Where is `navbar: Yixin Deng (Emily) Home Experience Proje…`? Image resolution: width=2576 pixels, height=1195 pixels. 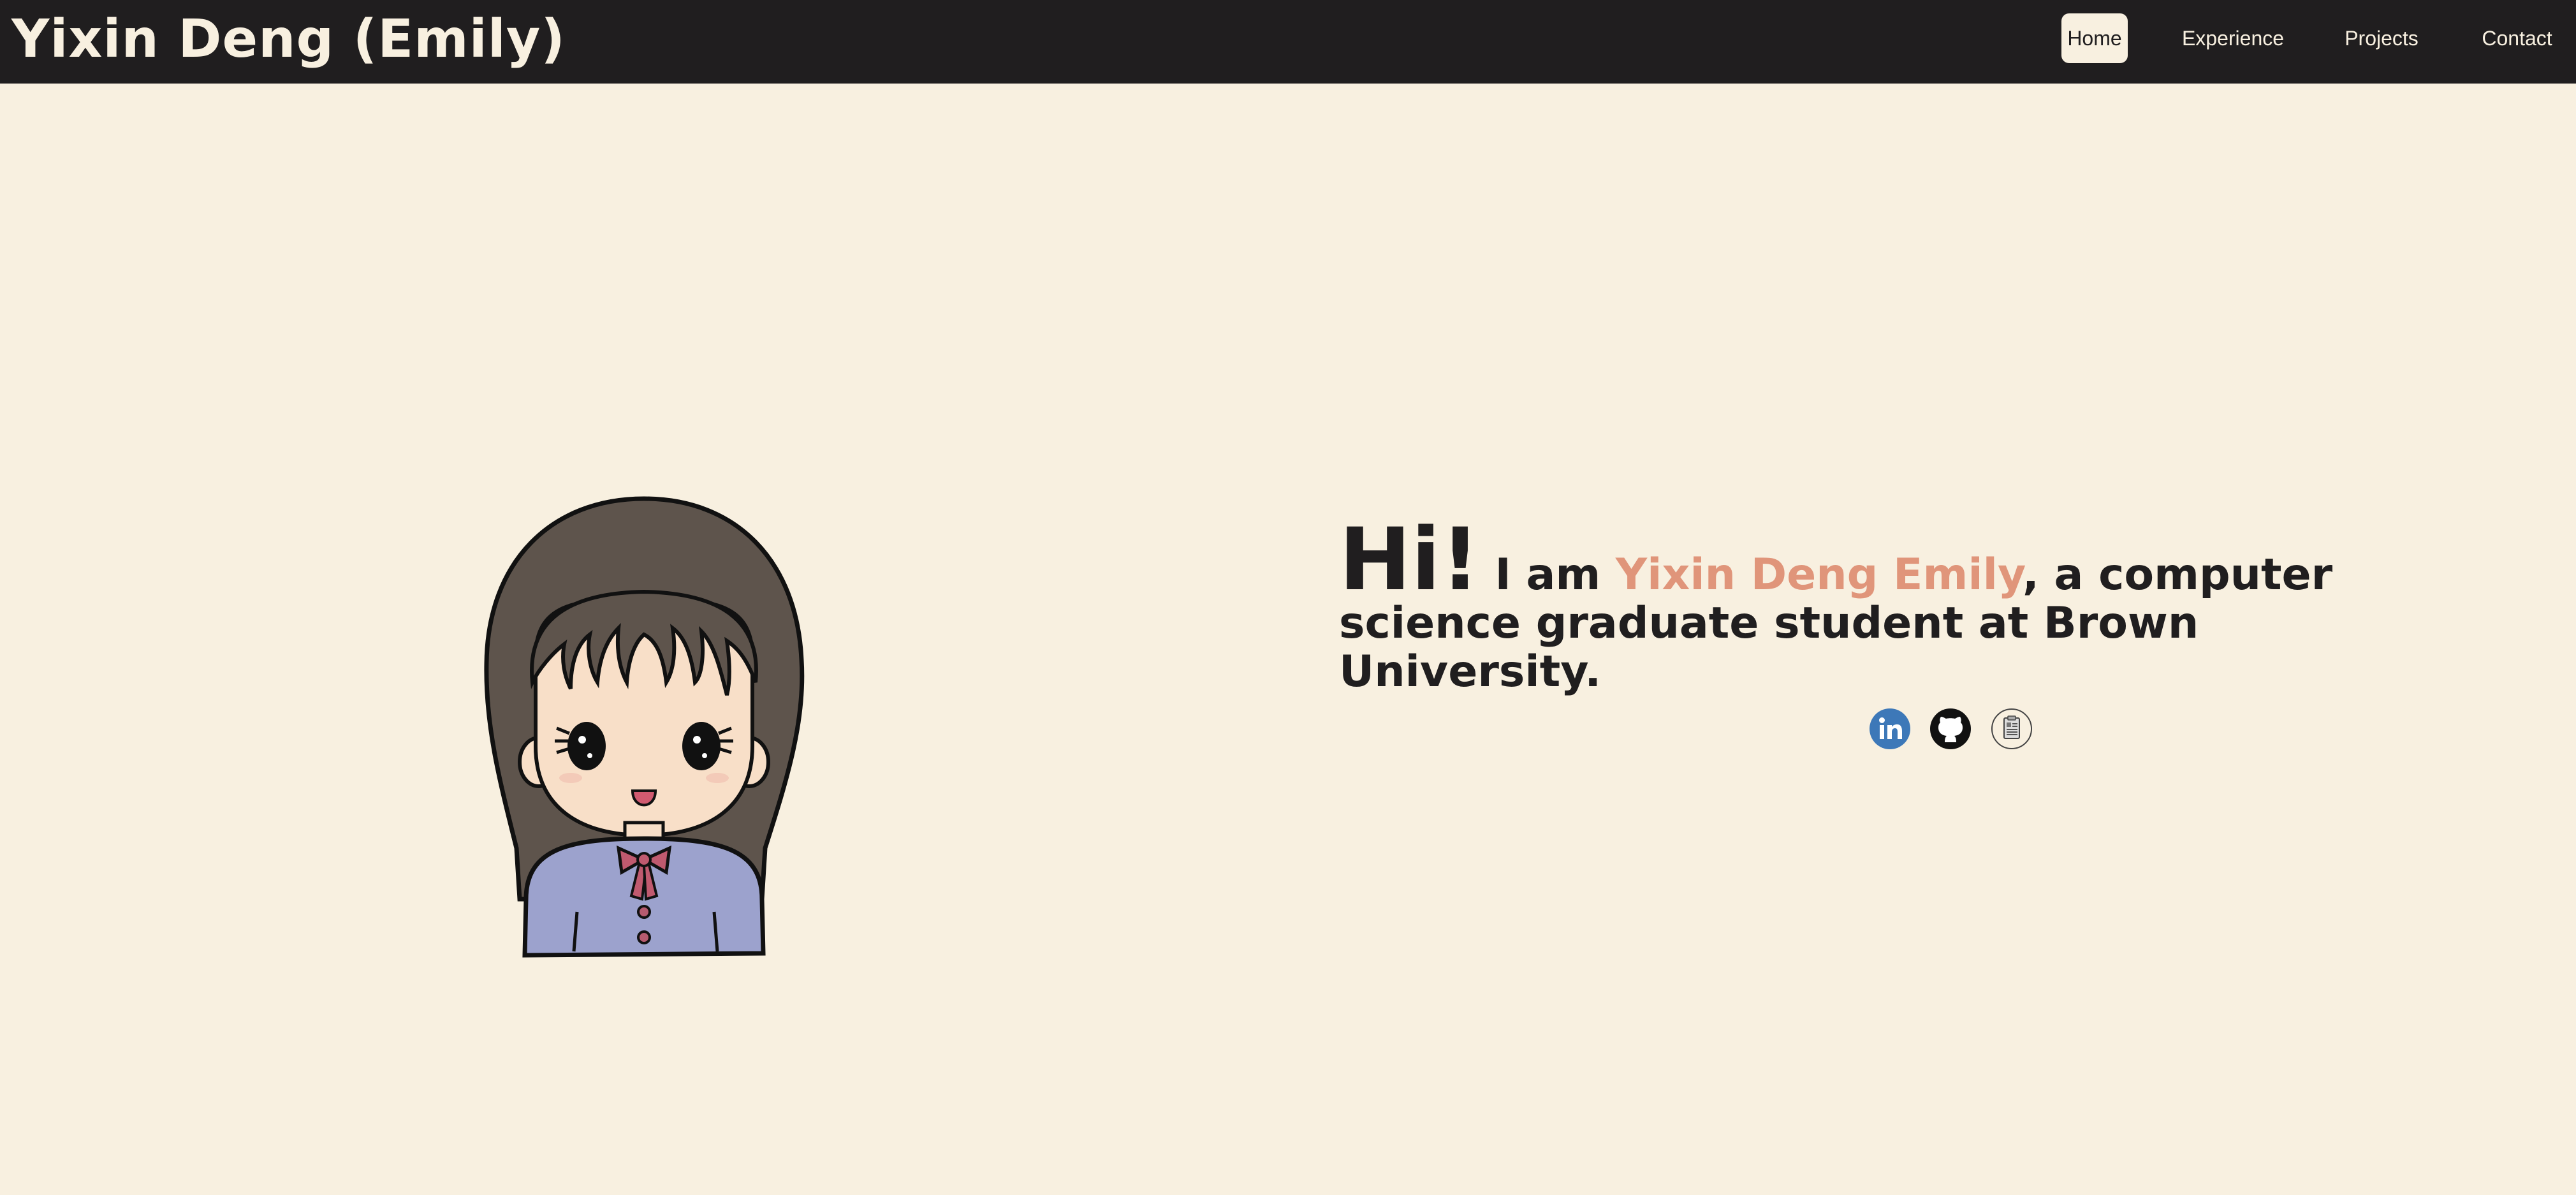 navbar: Yixin Deng (Emily) Home Experience Proje… is located at coordinates (1288, 42).